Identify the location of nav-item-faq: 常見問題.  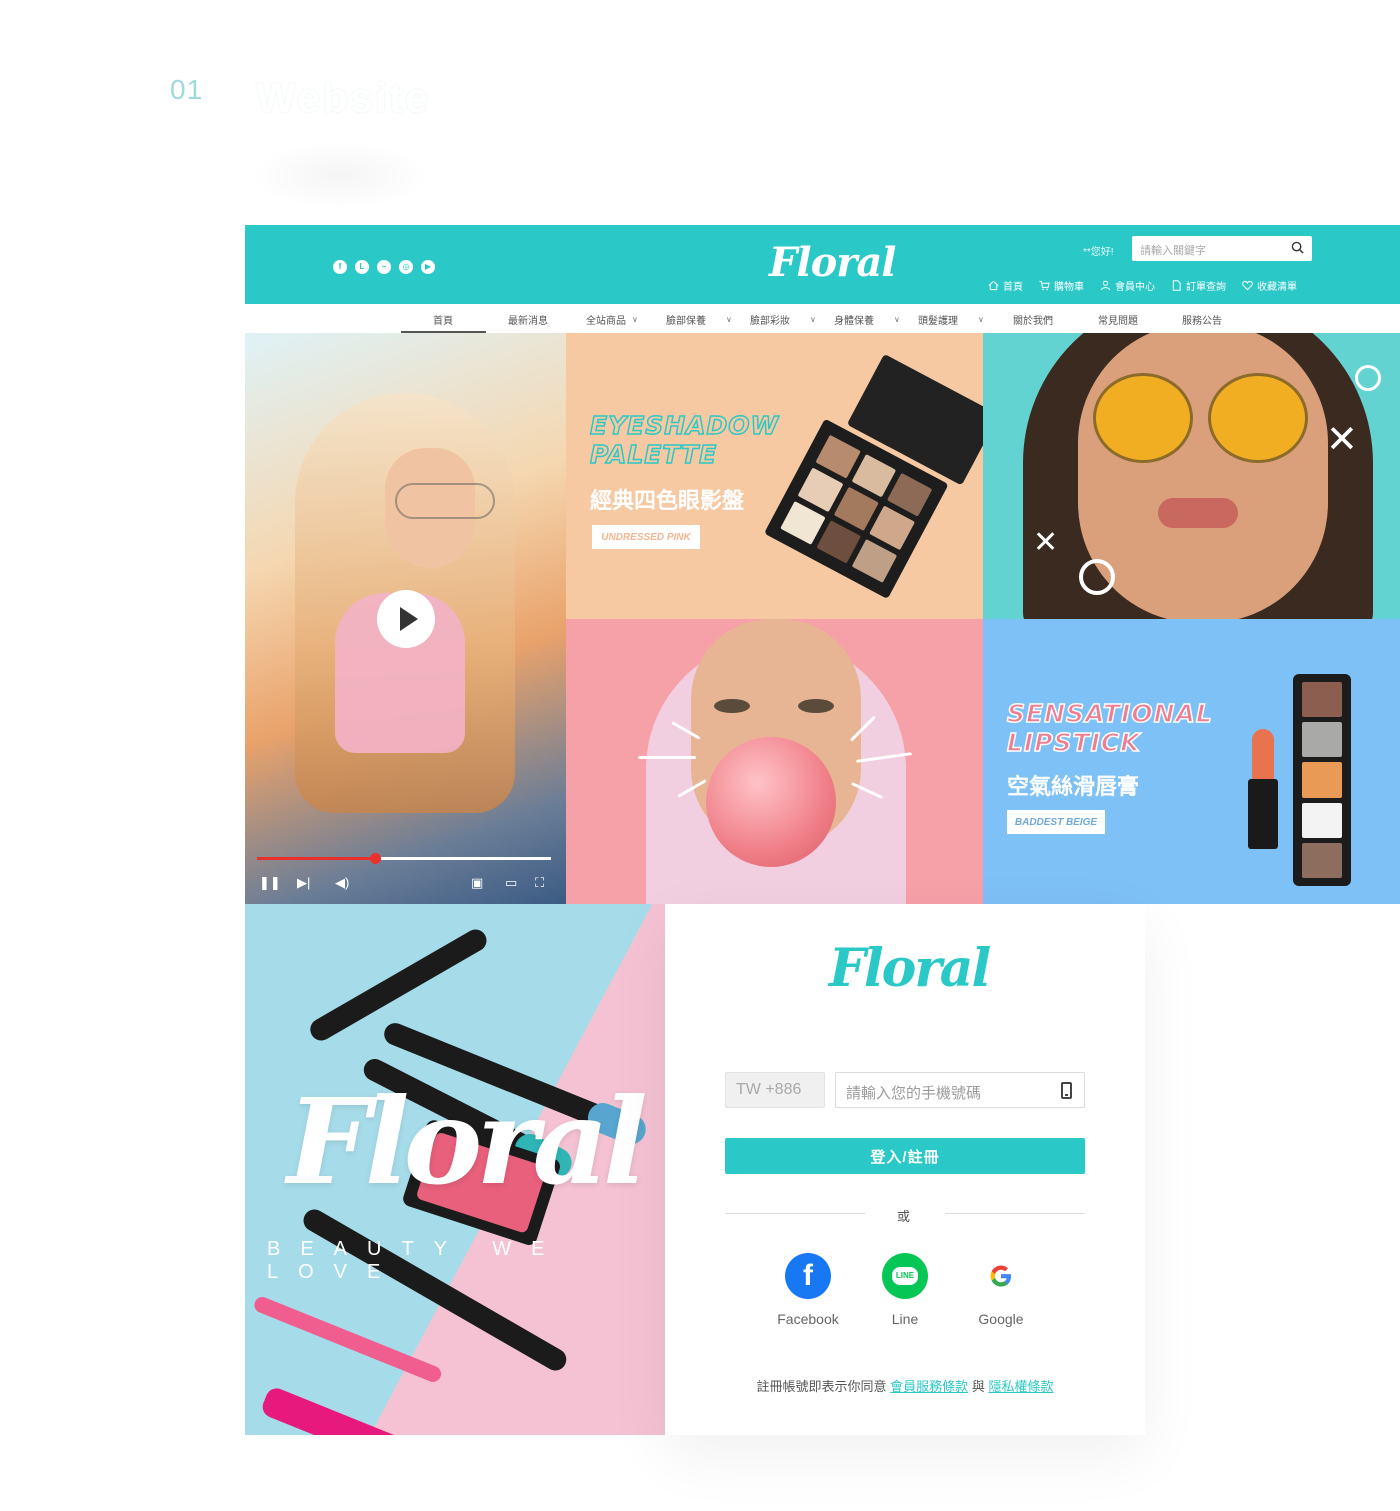
(1118, 319).